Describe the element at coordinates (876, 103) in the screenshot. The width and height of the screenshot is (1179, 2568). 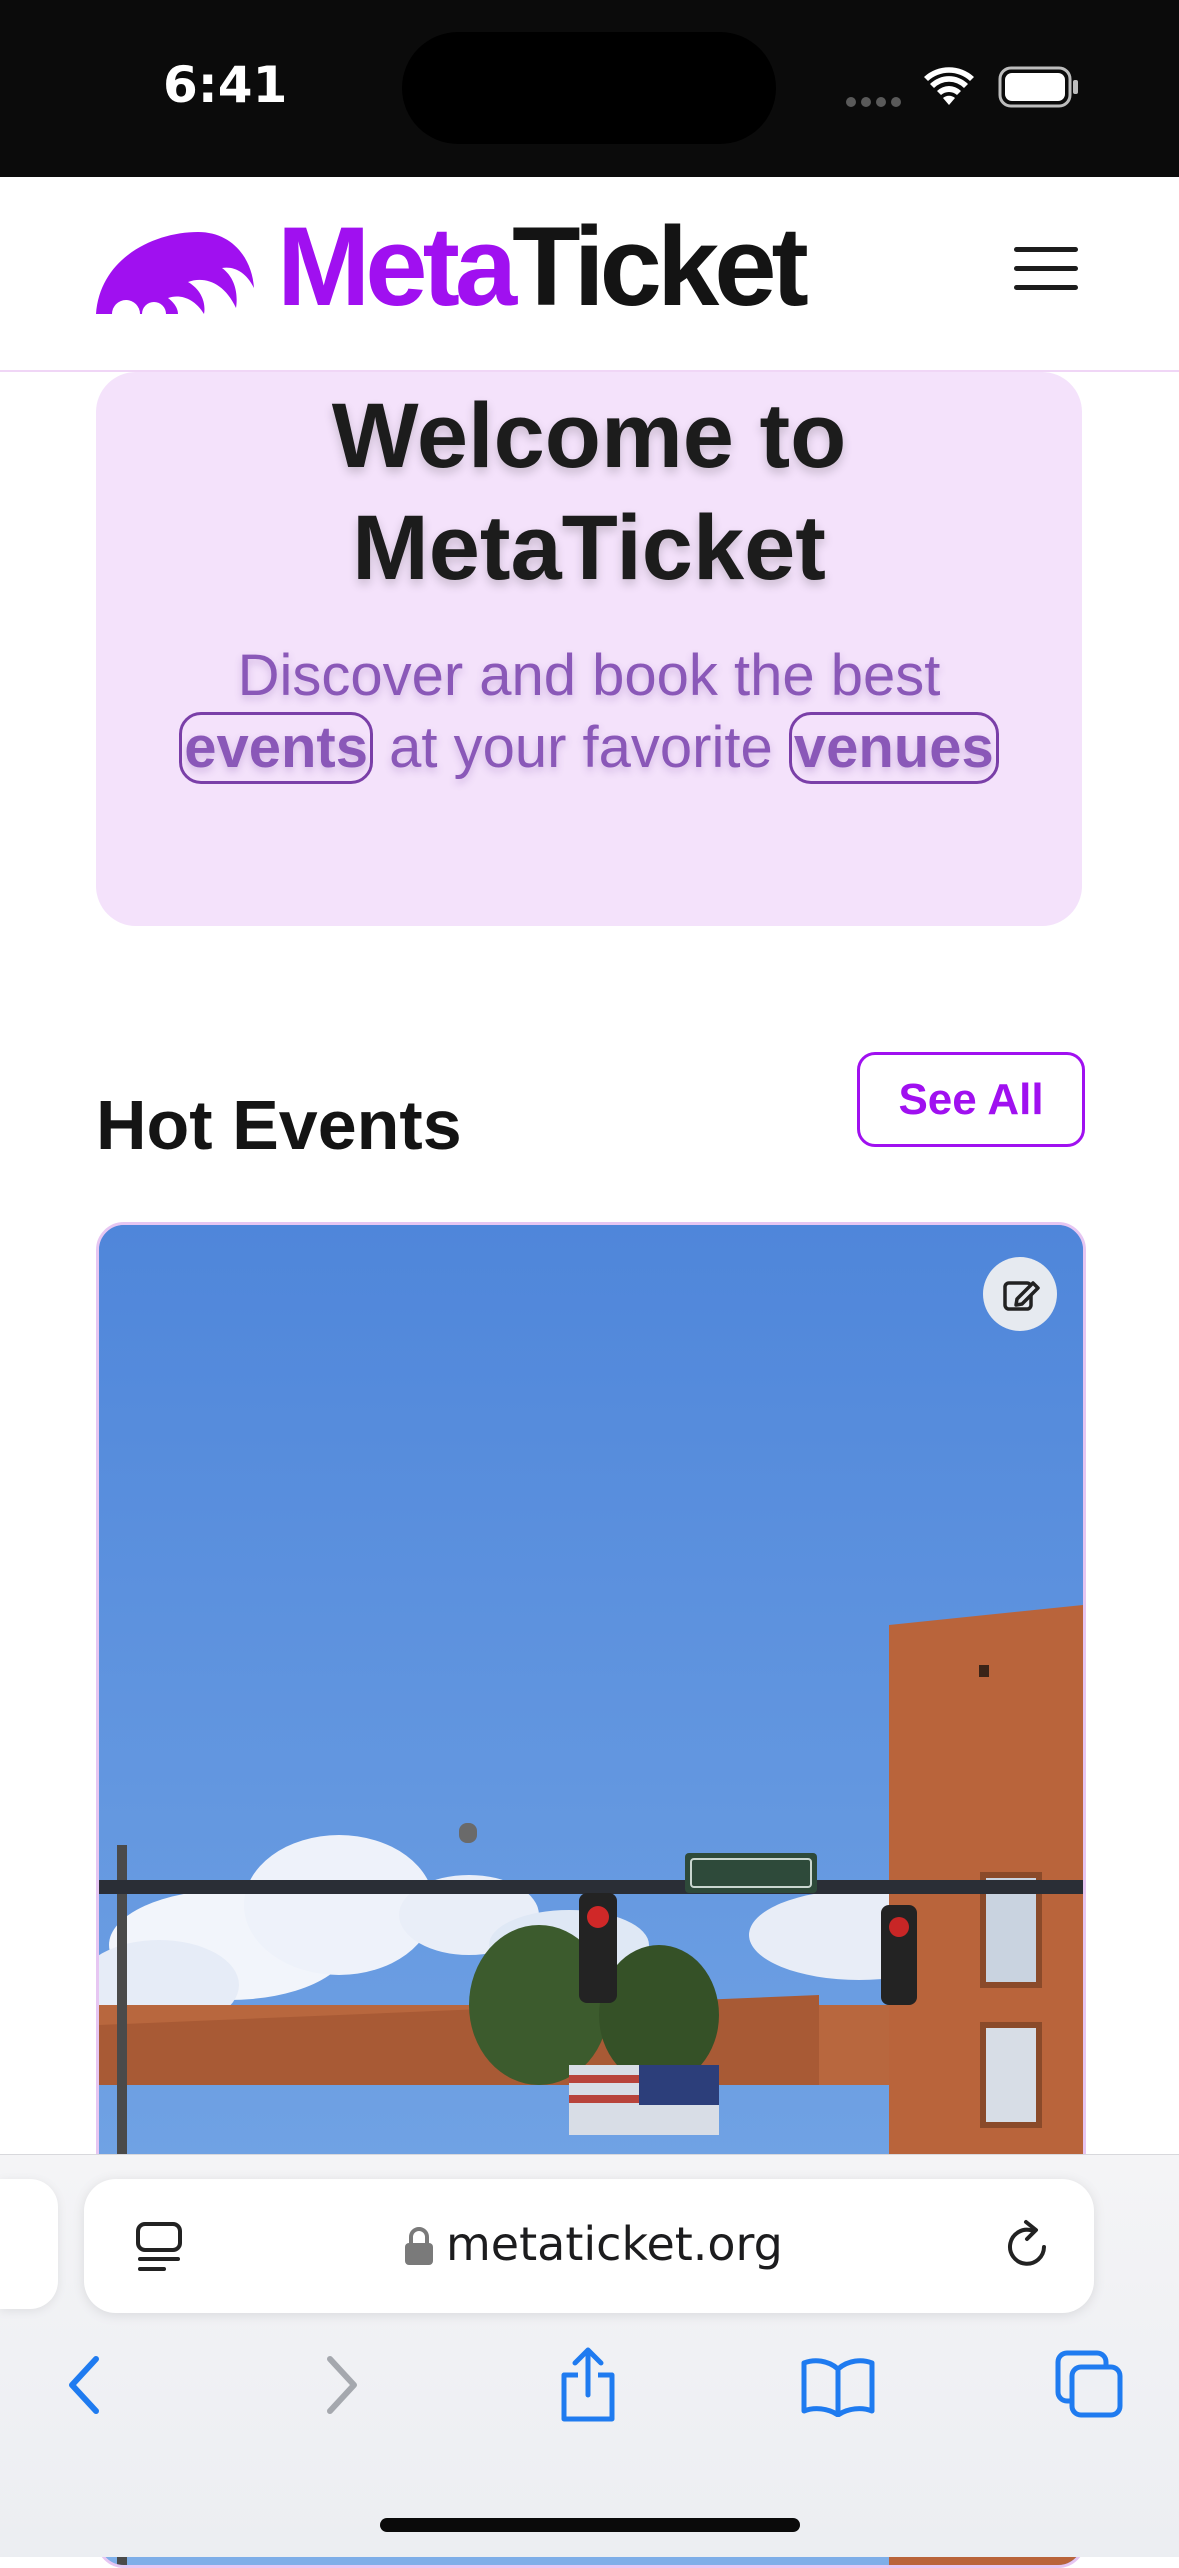
I see `signal-icon` at that location.